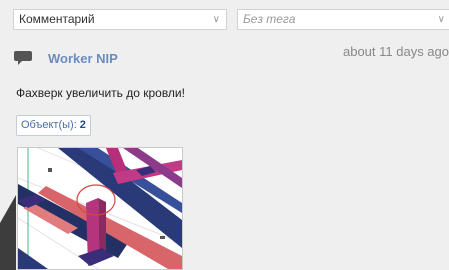 The width and height of the screenshot is (449, 270). I want to click on type-select: Комментарий ∨, so click(120, 19).